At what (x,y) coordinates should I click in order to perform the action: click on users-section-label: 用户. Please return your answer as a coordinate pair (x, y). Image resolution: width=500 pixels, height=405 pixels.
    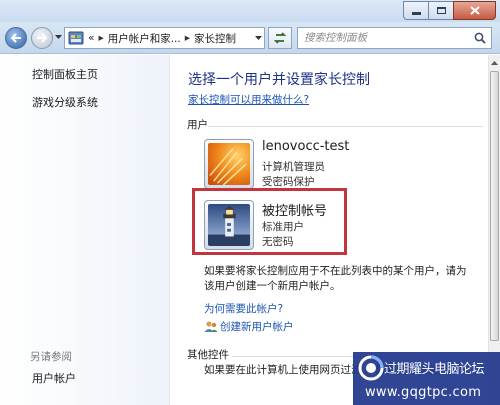
    Looking at the image, I should click on (197, 125).